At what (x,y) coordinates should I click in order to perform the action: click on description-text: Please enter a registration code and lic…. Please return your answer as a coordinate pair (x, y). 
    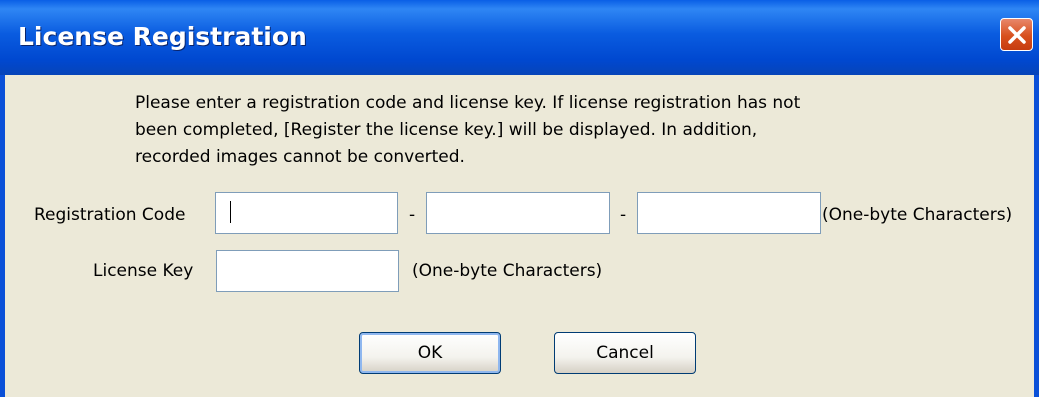
    Looking at the image, I should click on (468, 130).